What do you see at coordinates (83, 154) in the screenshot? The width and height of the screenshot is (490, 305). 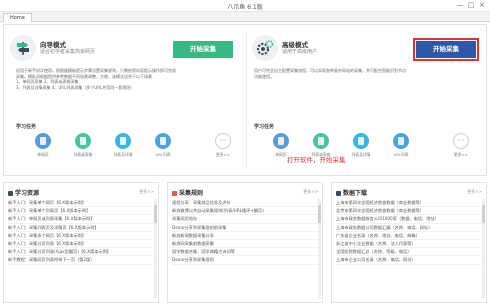 I see `task-label: 列表或表格` at bounding box center [83, 154].